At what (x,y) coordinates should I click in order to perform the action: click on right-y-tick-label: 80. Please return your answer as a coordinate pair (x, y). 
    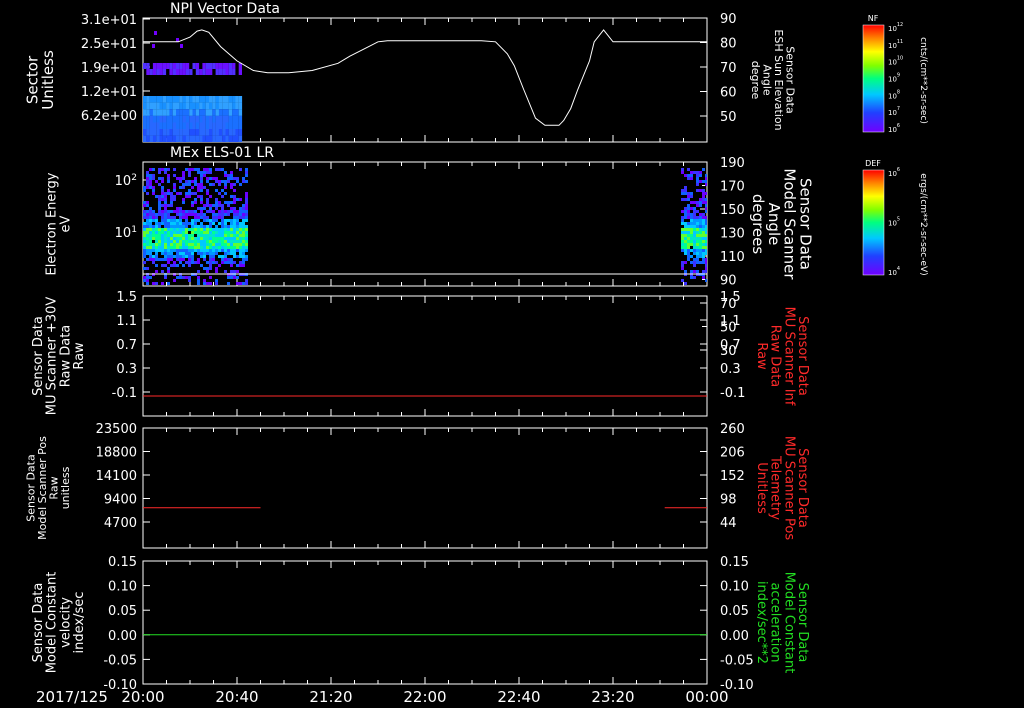
    Looking at the image, I should click on (728, 44).